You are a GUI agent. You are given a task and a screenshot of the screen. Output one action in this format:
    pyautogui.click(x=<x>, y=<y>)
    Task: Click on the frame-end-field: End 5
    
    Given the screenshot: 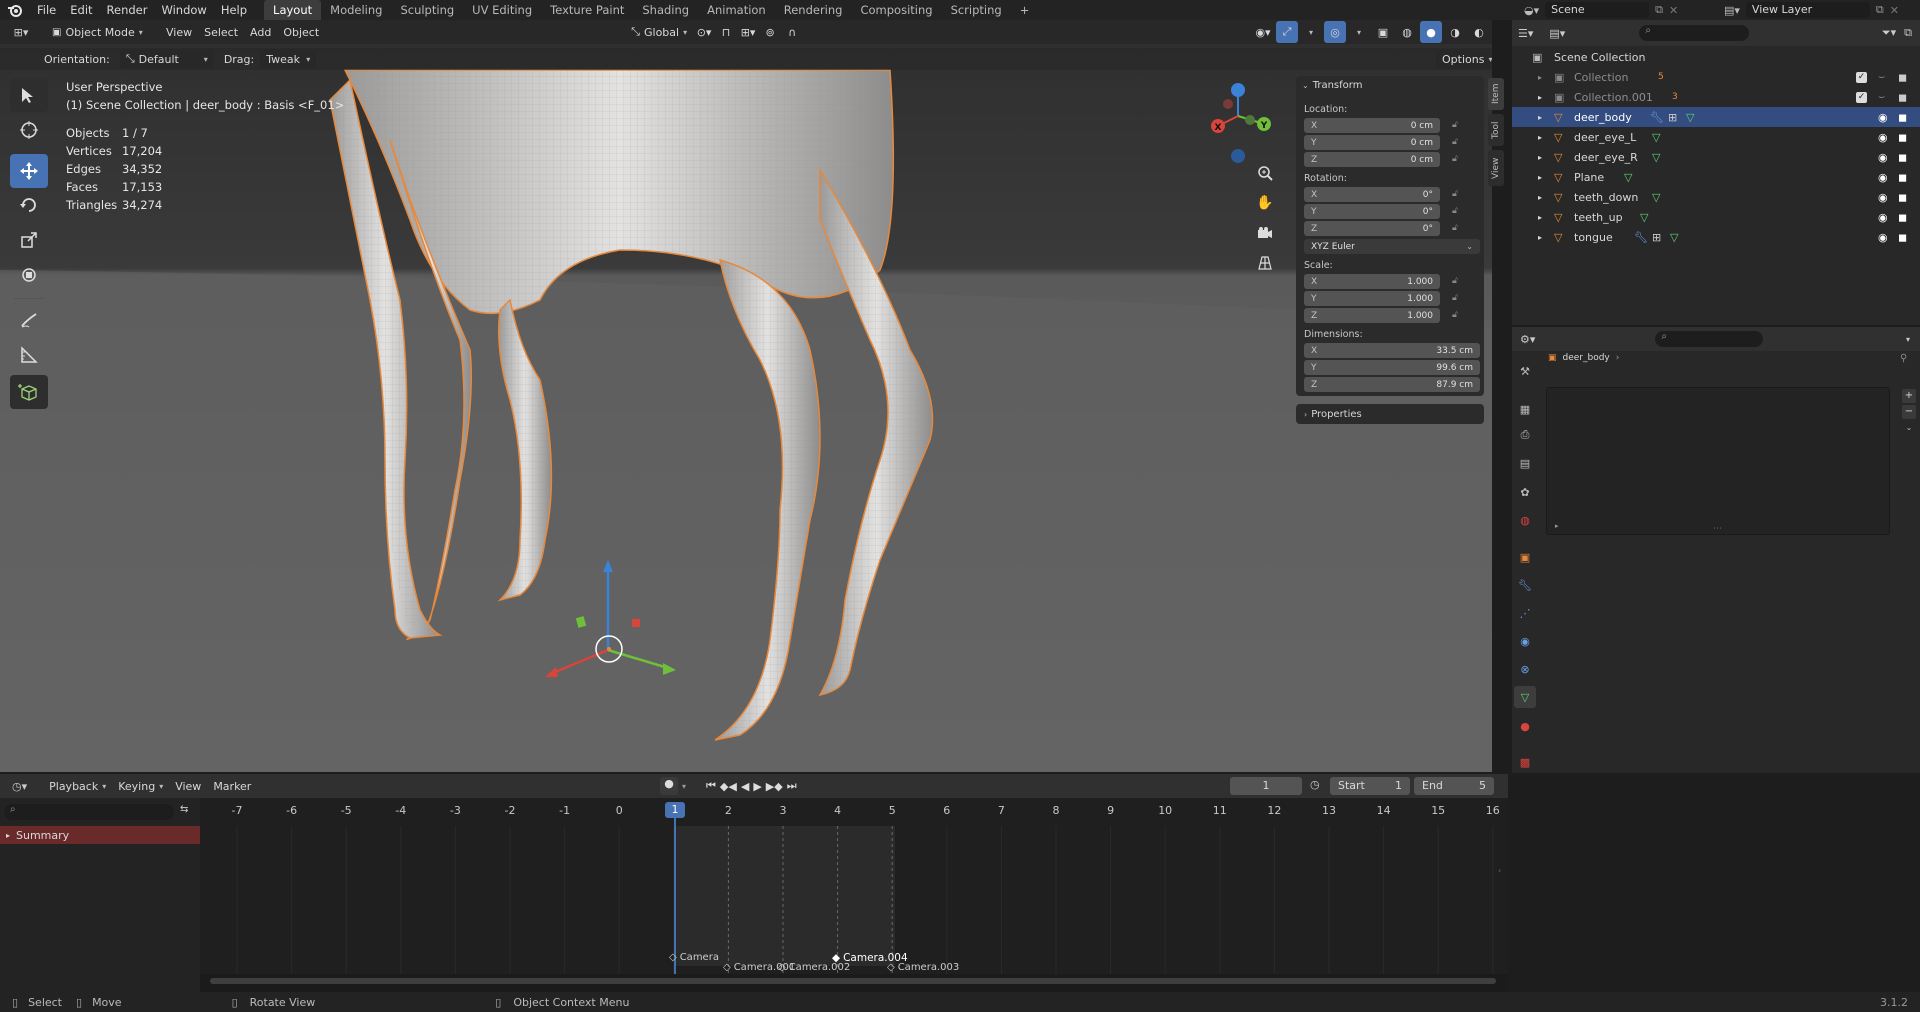 What is the action you would take?
    pyautogui.click(x=1454, y=786)
    